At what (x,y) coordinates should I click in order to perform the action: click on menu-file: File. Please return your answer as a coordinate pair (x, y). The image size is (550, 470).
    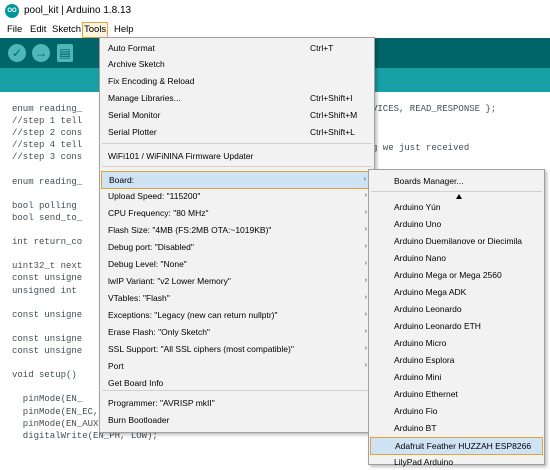
    Looking at the image, I should click on (14, 29).